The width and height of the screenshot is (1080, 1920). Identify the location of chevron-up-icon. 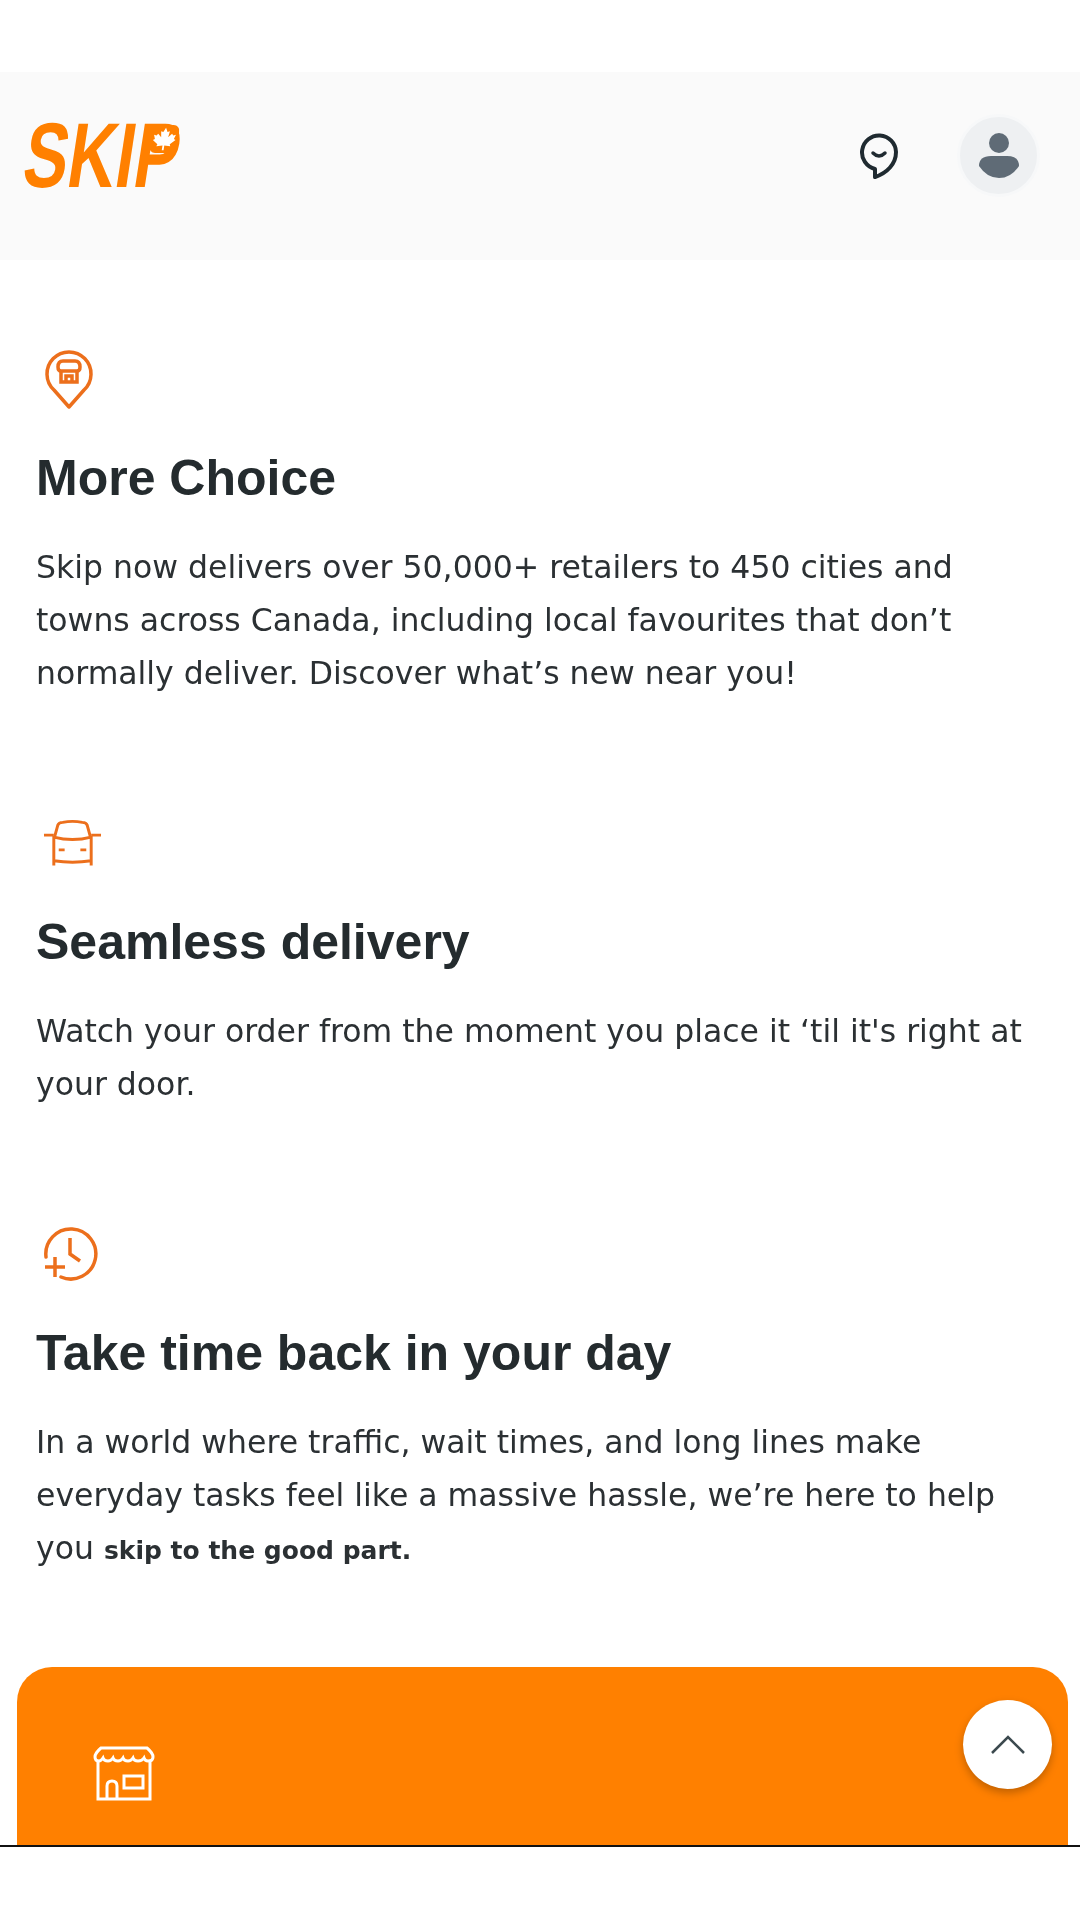
(1007, 1744).